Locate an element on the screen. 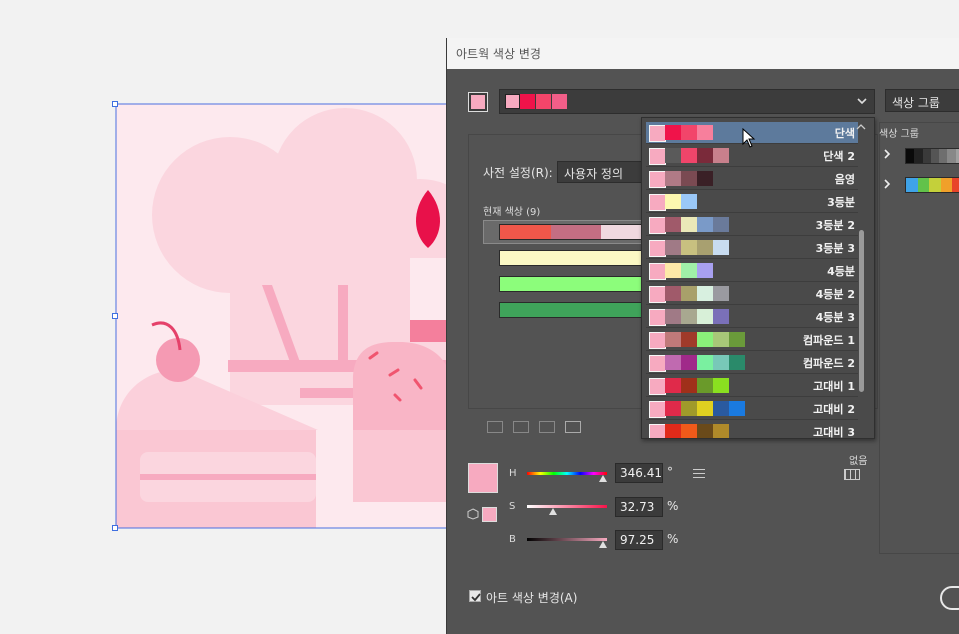 The width and height of the screenshot is (959, 634). harmony-rule-label: 3등분 is located at coordinates (841, 202).